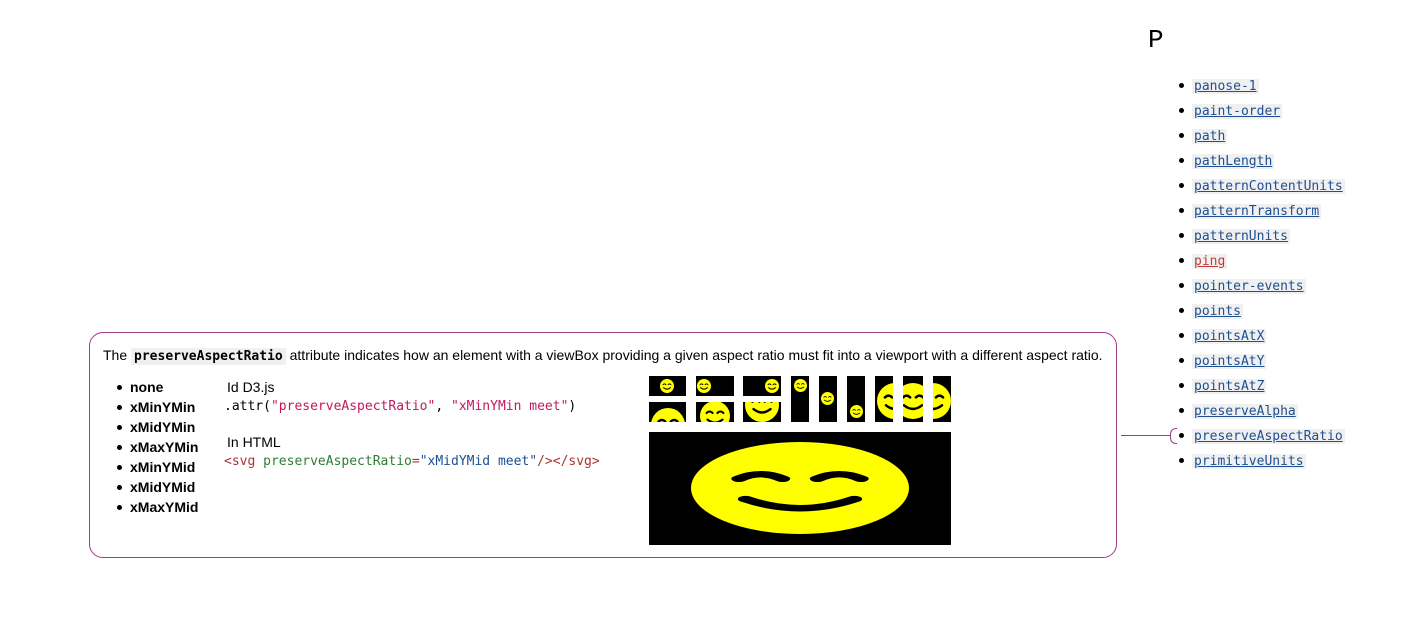  I want to click on attribute-value-label: none, so click(147, 387).